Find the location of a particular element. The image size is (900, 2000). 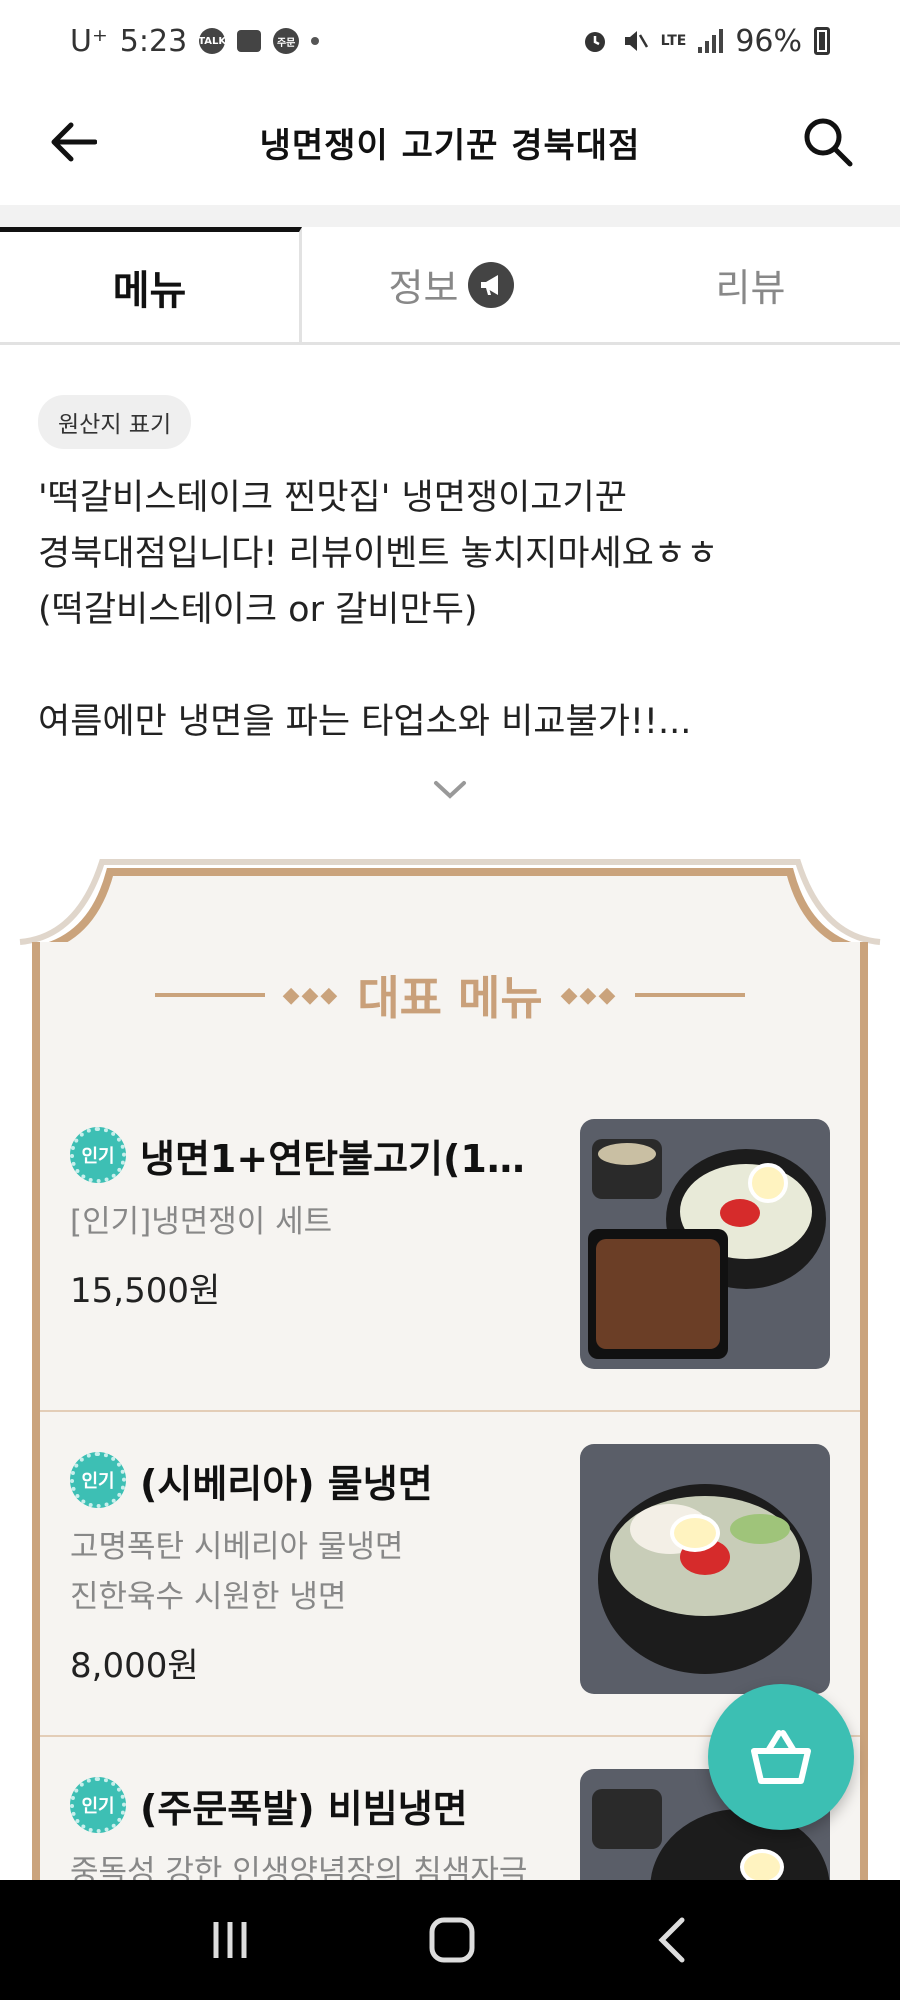

menu-name-row: 인기 (주문폭발) 비빔냉면 is located at coordinates (310, 1805).